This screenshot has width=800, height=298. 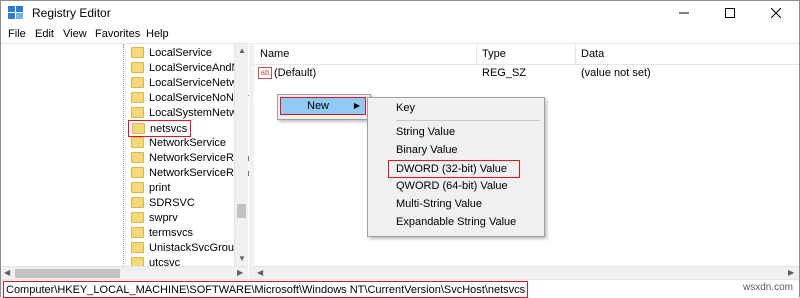 I want to click on menu-view: View, so click(x=75, y=34).